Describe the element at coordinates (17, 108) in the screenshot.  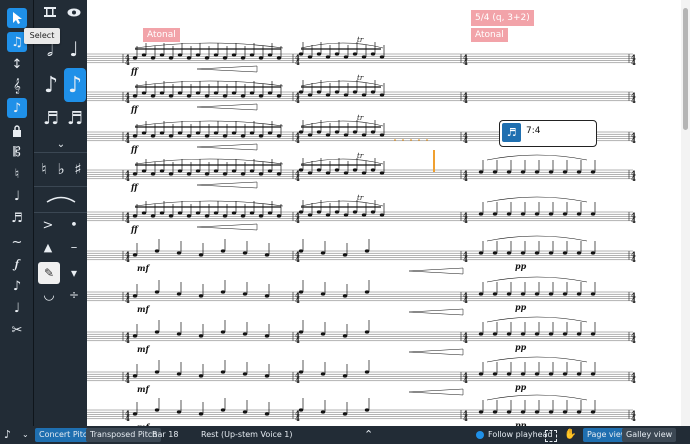
I see `notes-panel-icon: ♪` at that location.